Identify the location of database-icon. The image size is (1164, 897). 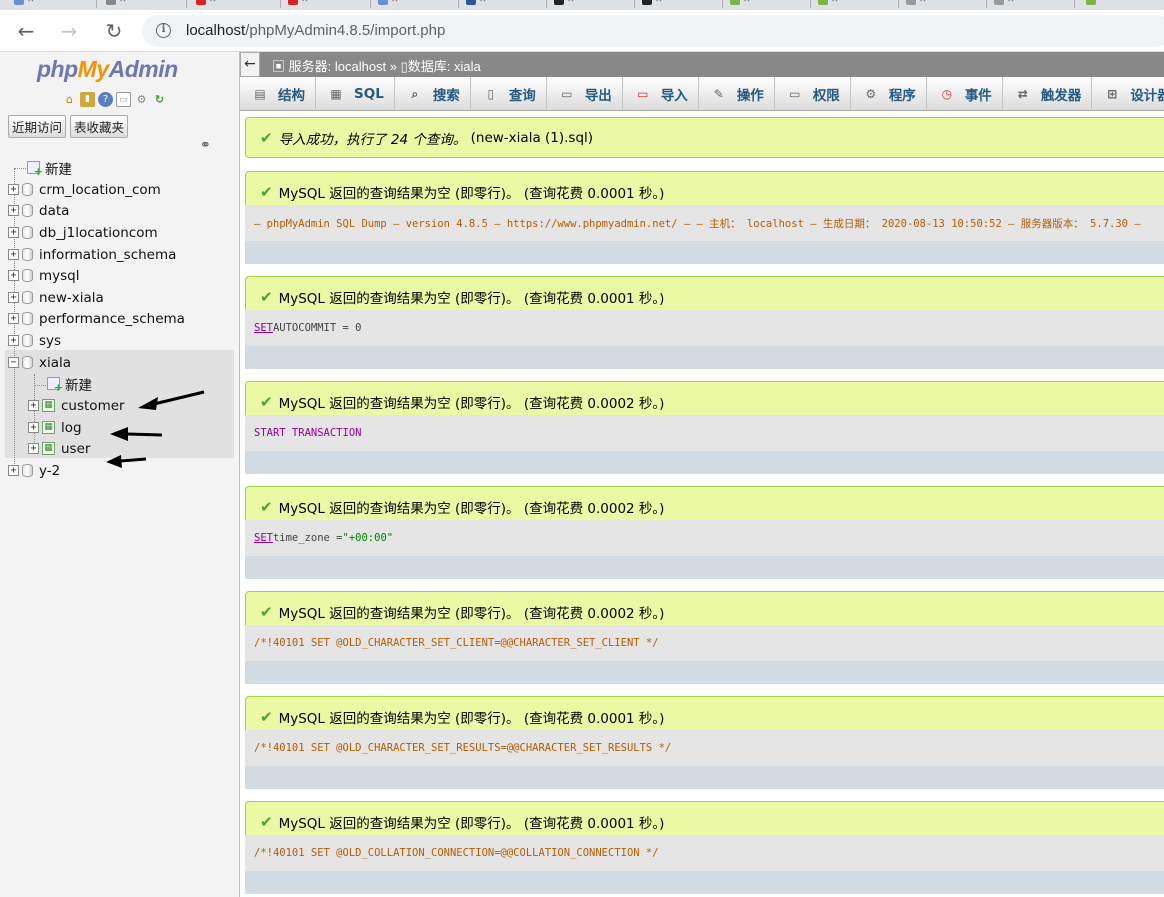
(27, 340).